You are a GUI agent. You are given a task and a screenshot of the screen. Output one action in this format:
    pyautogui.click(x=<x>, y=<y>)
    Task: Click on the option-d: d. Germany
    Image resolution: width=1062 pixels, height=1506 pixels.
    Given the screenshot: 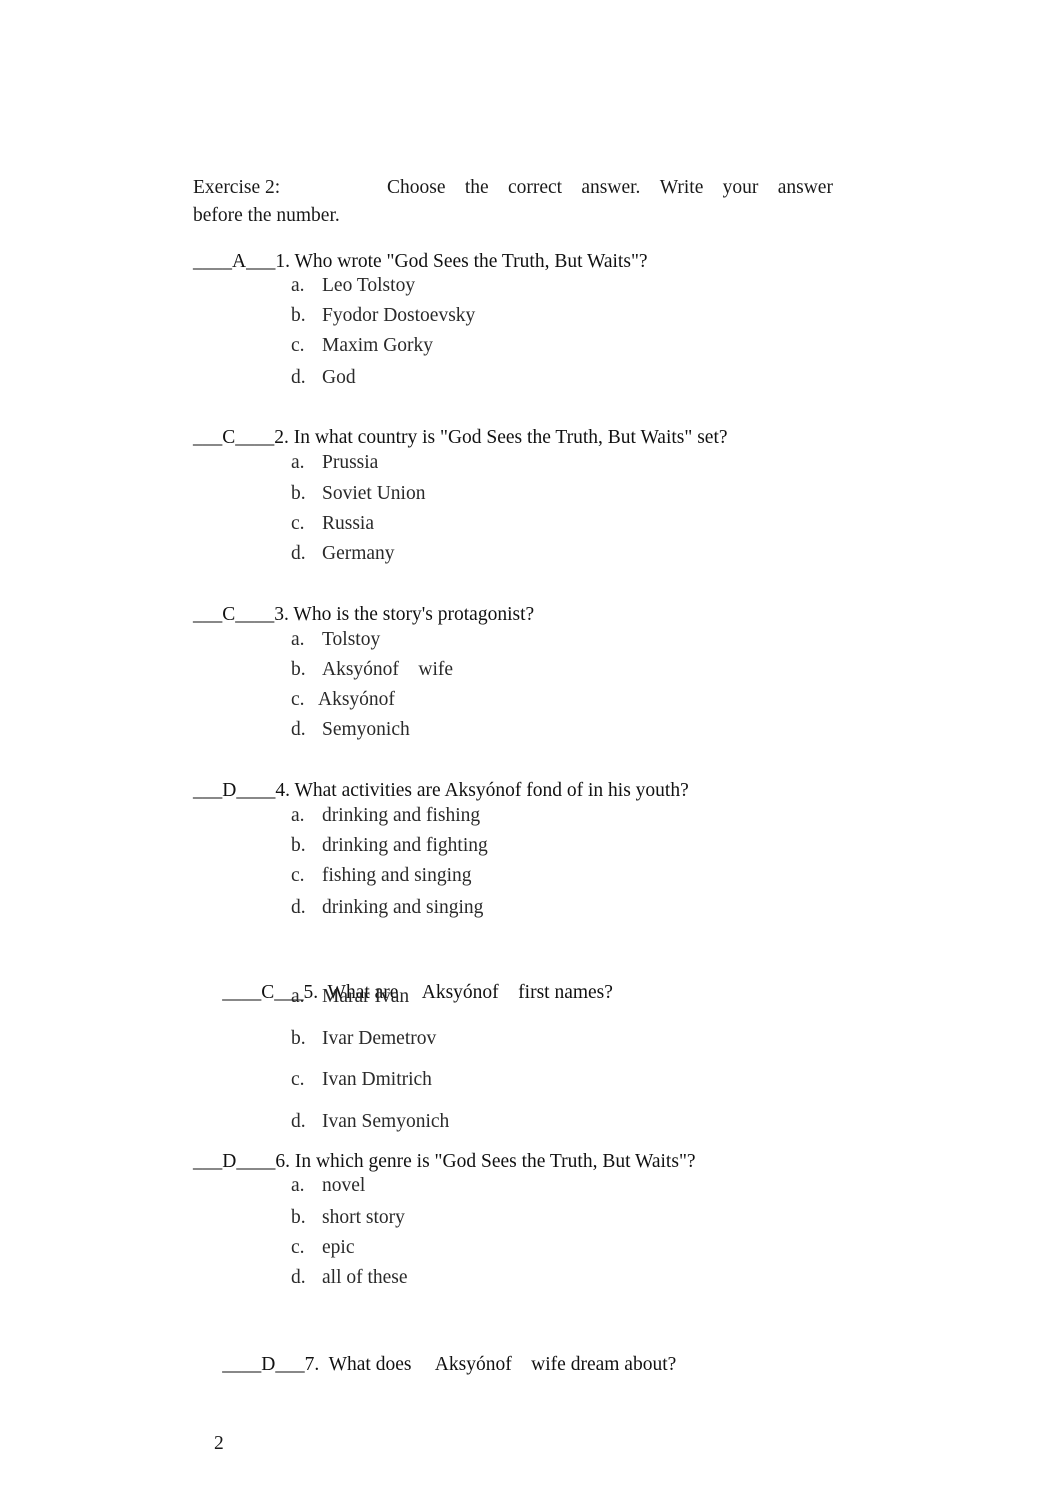 What is the action you would take?
    pyautogui.click(x=343, y=553)
    